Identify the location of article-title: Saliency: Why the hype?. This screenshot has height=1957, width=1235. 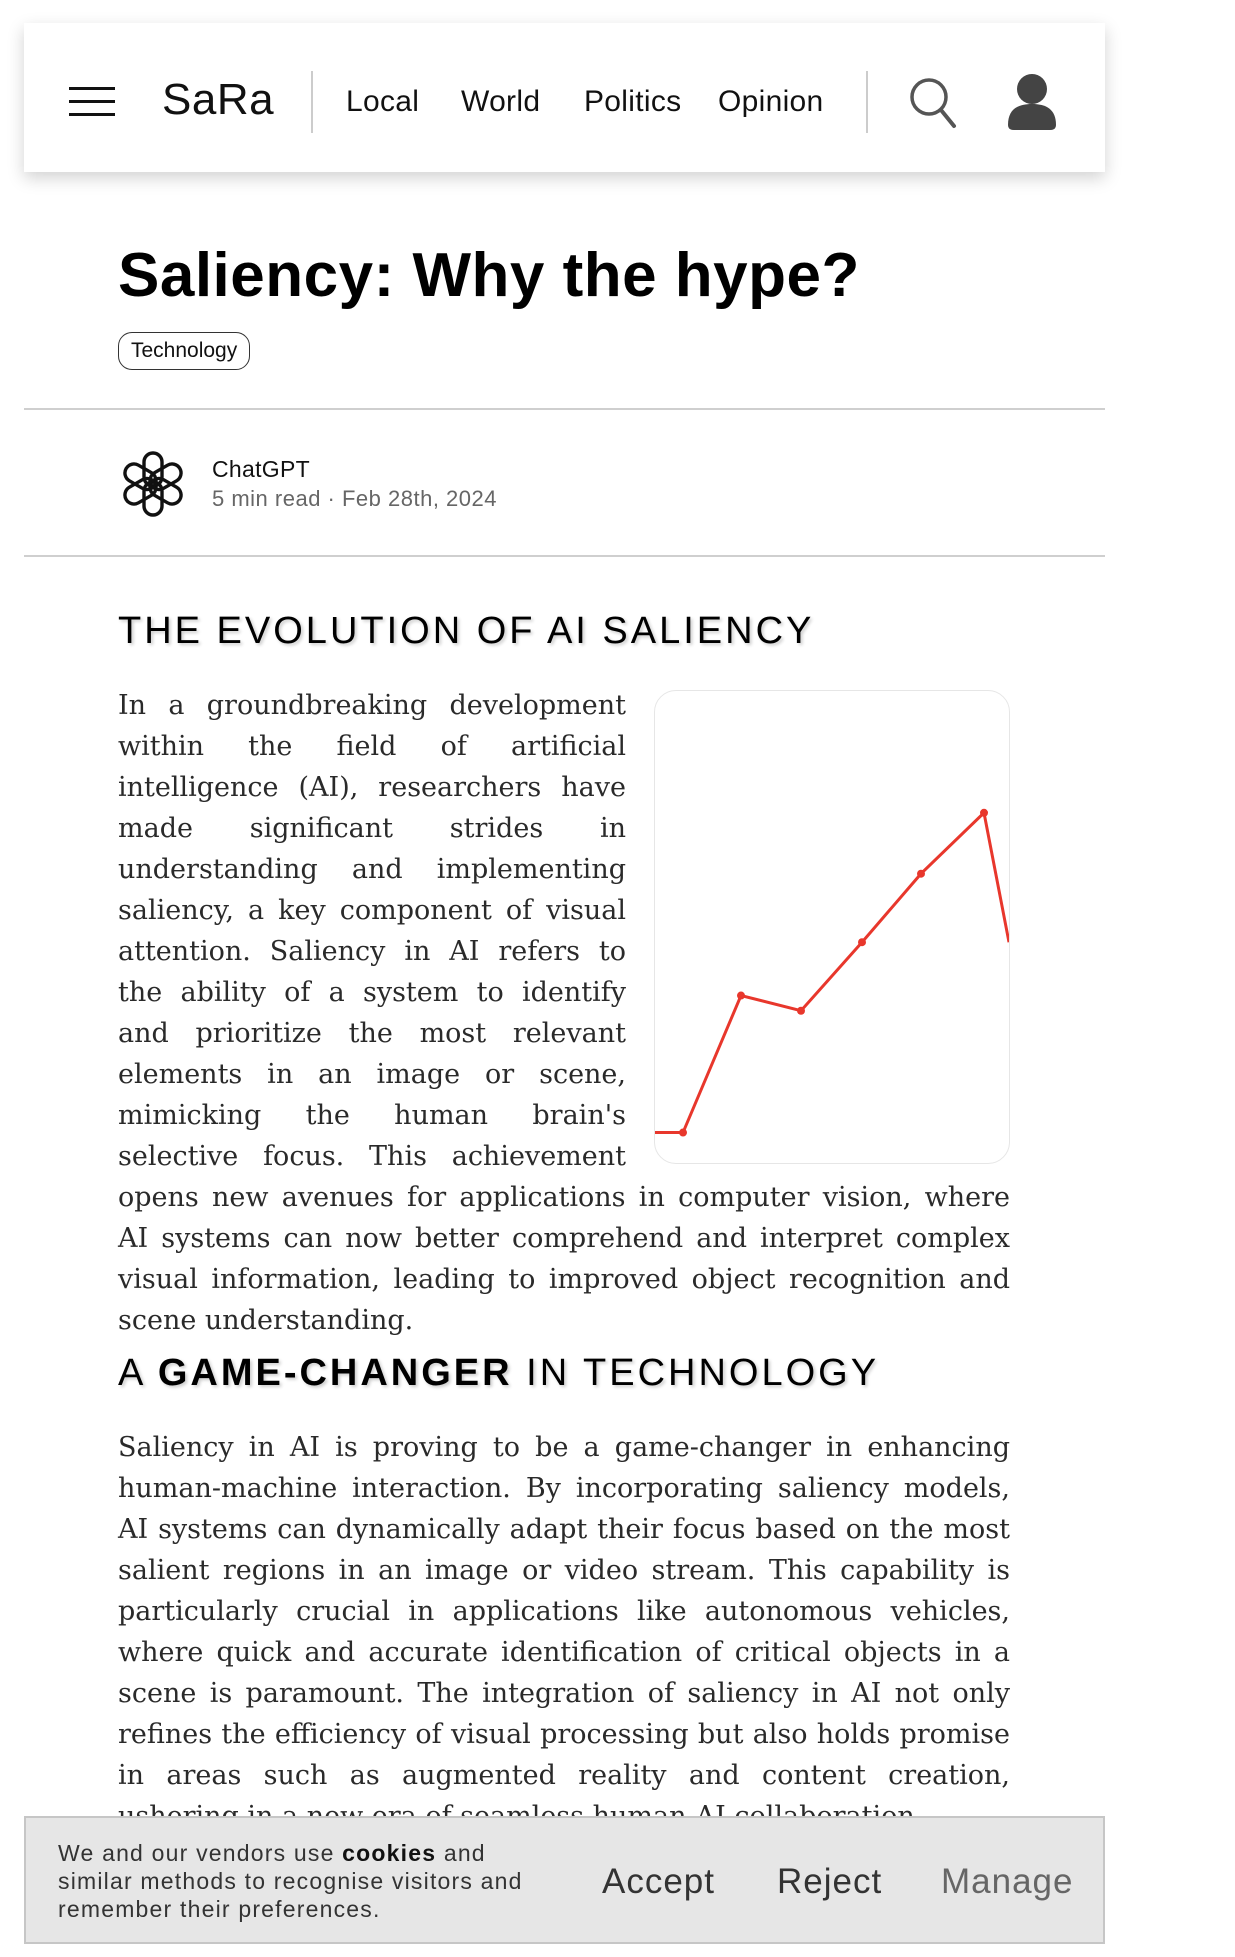
(489, 275).